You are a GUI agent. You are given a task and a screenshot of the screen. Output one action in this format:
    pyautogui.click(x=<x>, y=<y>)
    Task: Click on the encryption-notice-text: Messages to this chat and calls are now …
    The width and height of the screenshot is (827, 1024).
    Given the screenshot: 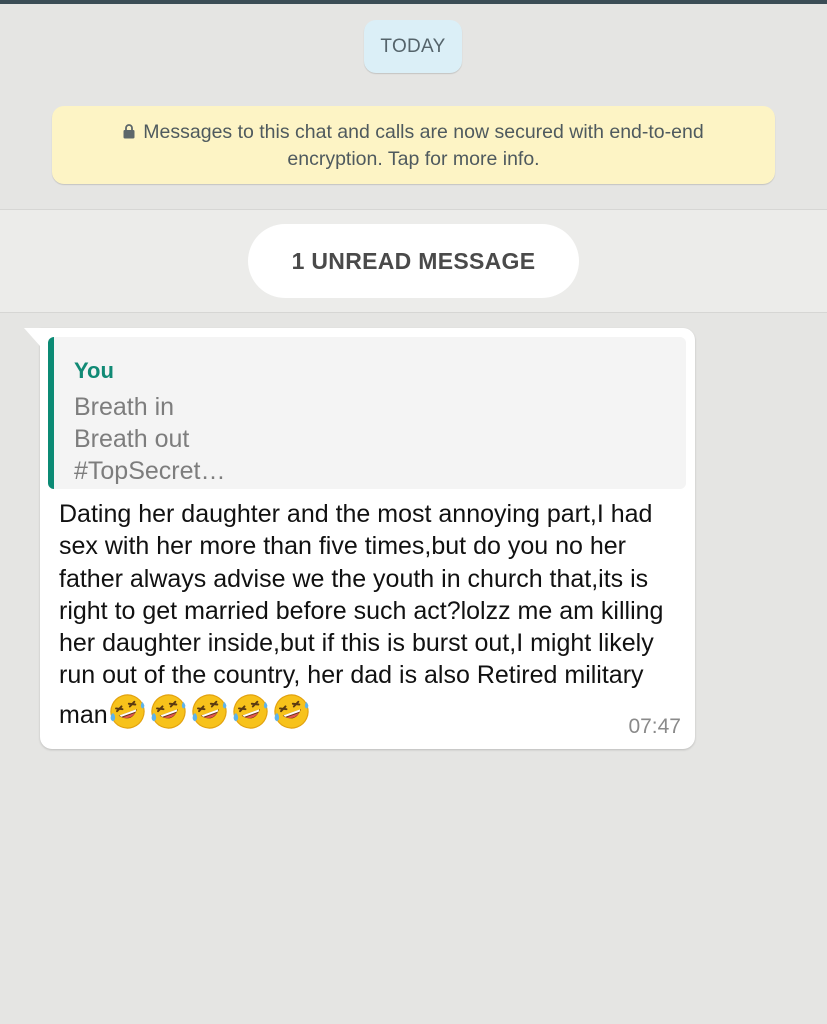 What is the action you would take?
    pyautogui.click(x=423, y=145)
    